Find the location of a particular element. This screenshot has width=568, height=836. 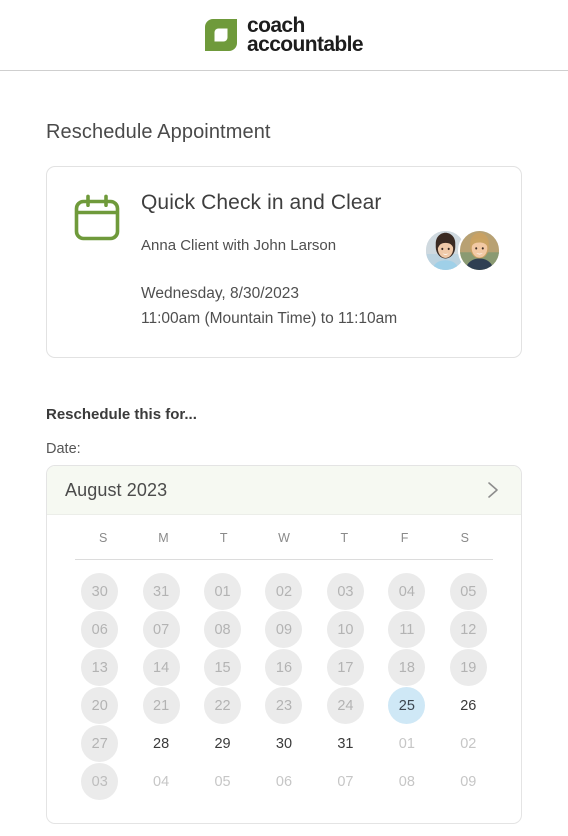

calendar-day-18: 18 is located at coordinates (406, 667).